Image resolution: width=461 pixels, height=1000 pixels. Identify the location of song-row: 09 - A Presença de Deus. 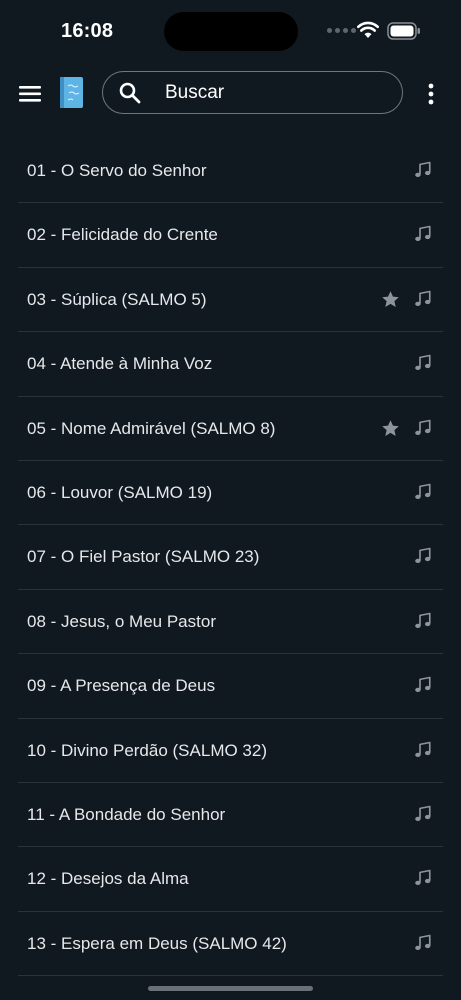
(230, 686).